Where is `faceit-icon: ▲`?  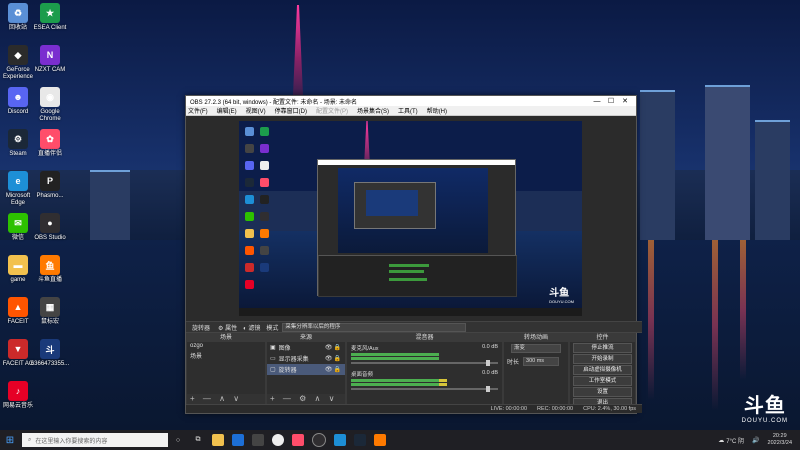
faceit-icon: ▲ is located at coordinates (18, 307).